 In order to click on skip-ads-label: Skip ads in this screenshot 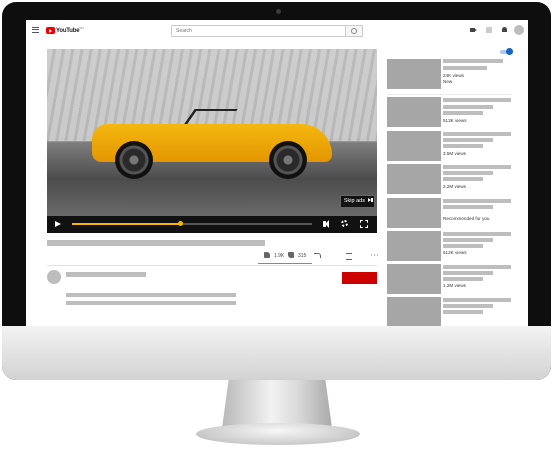, I will do `click(354, 201)`.